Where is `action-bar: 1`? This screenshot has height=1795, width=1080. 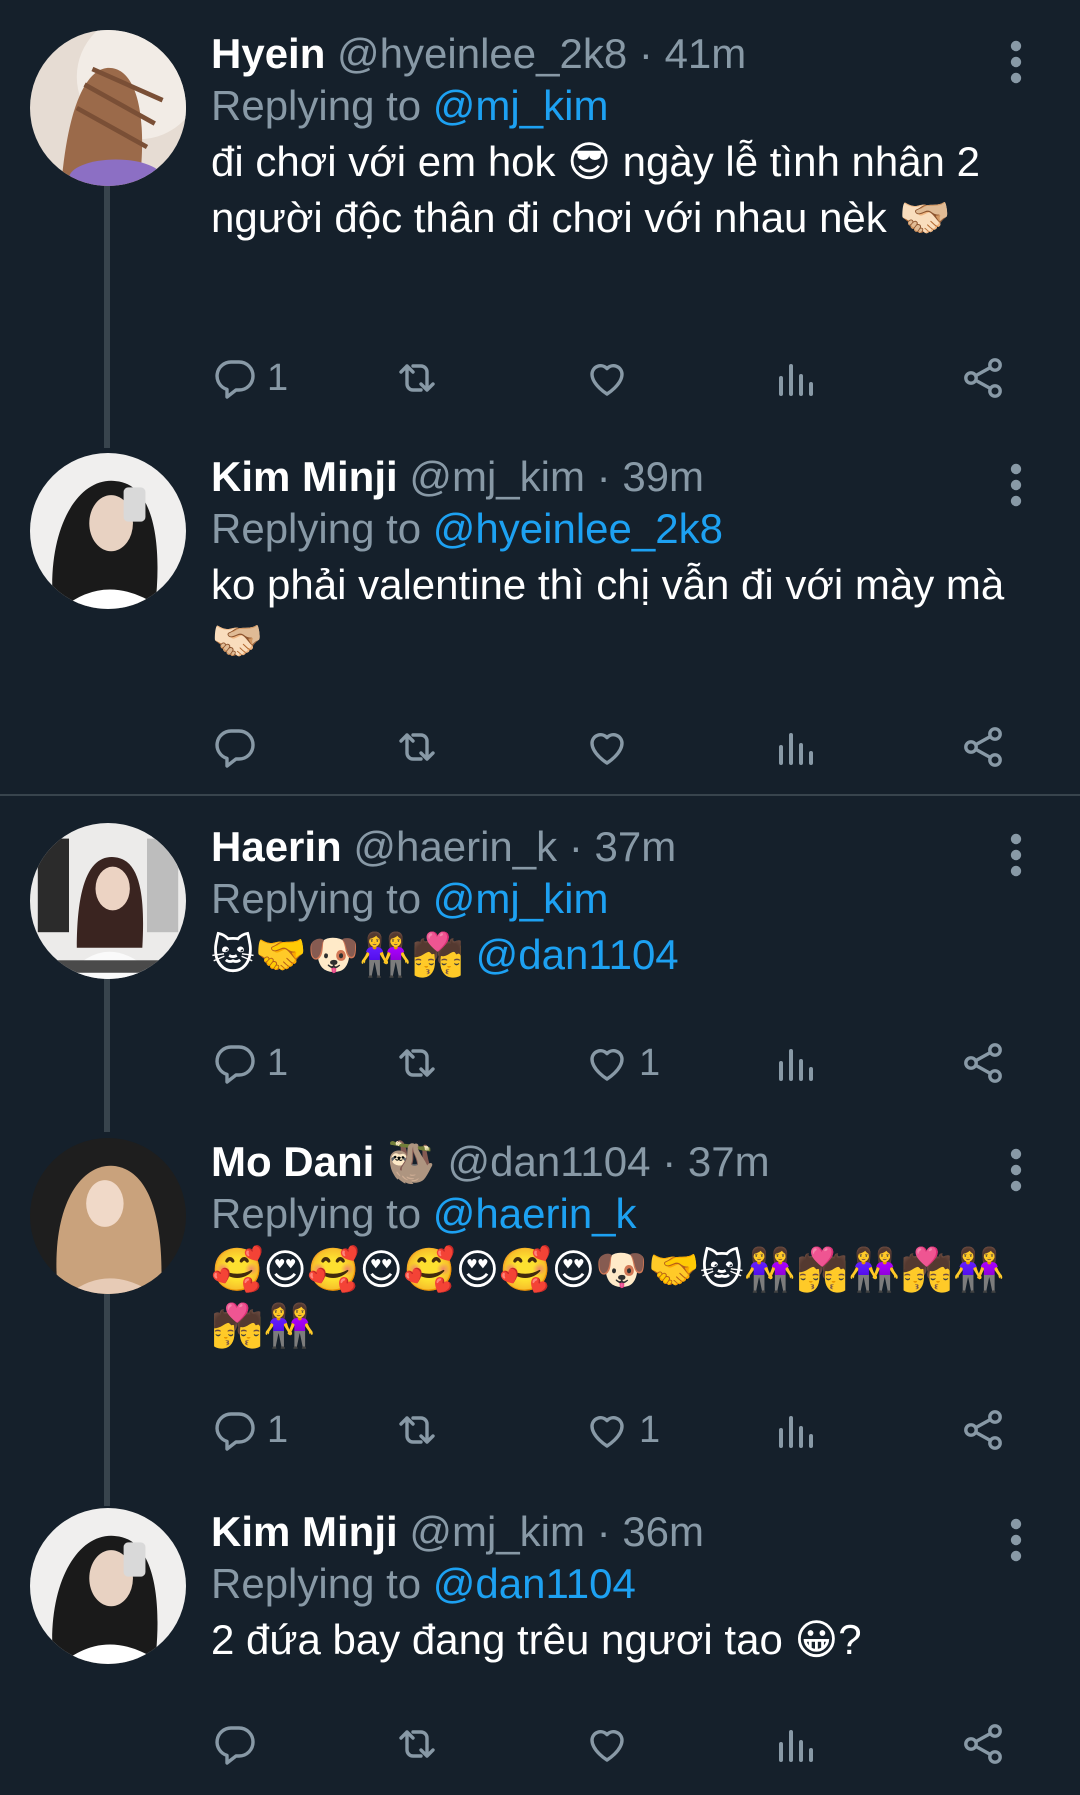 action-bar: 1 is located at coordinates (621, 378).